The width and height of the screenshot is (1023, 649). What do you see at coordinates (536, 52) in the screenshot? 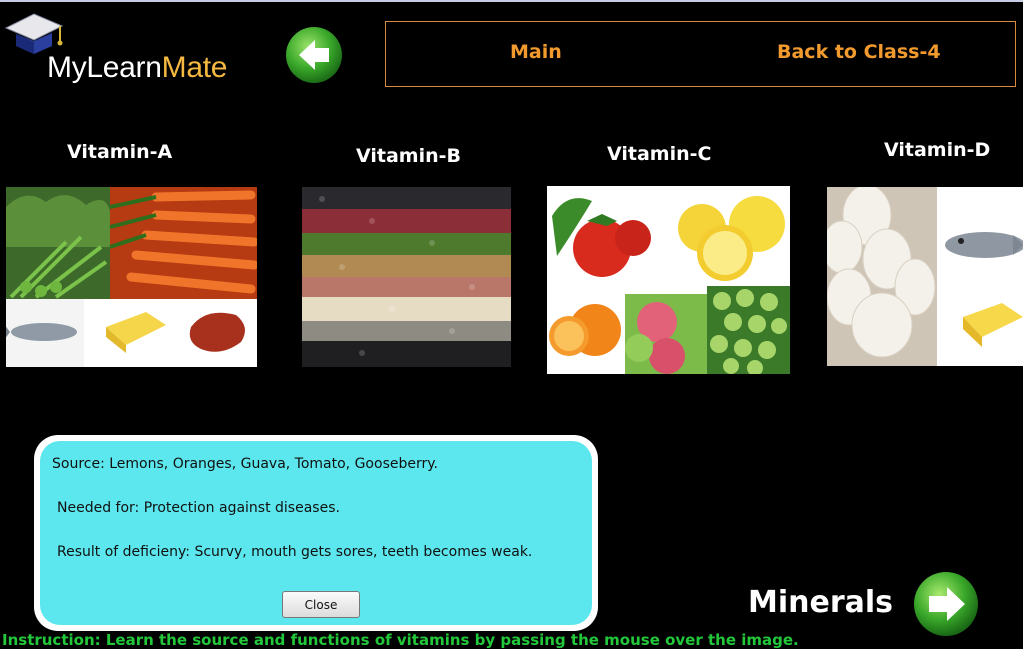
I see `main-link: Main` at bounding box center [536, 52].